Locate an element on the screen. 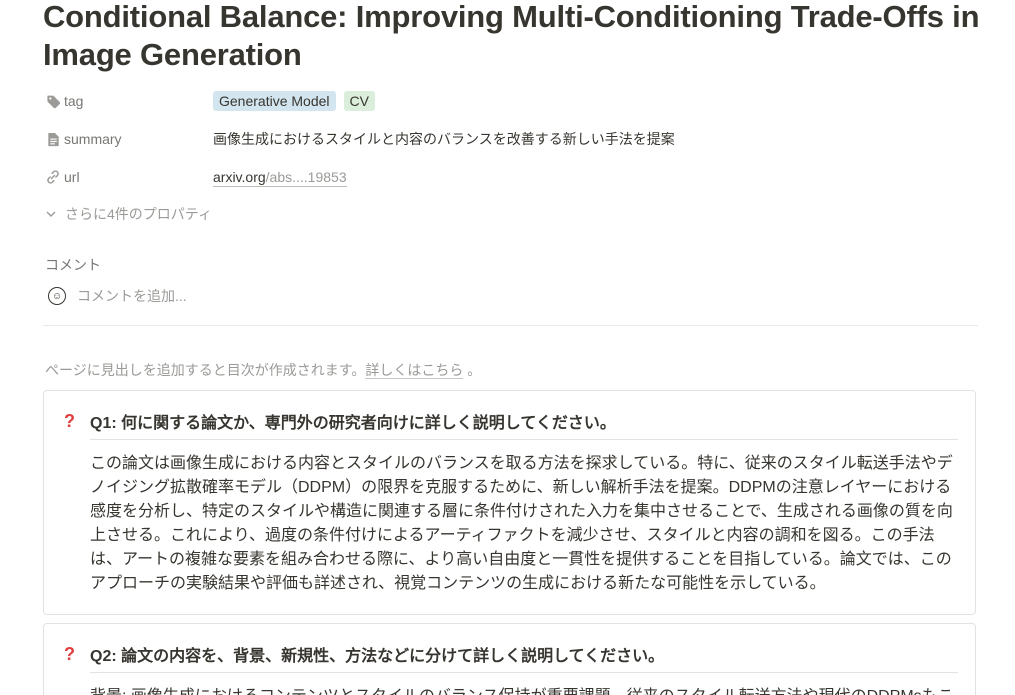 The width and height of the screenshot is (1015, 695). tag-values: Generative Model CV is located at coordinates (298, 101).